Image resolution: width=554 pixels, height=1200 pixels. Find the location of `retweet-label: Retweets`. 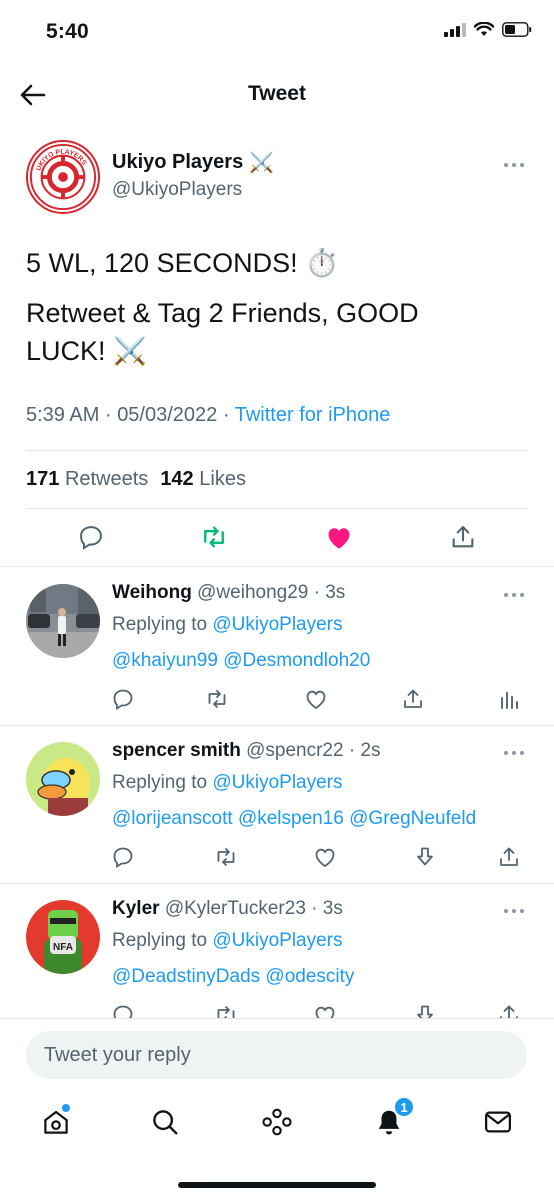

retweet-label: Retweets is located at coordinates (106, 479).